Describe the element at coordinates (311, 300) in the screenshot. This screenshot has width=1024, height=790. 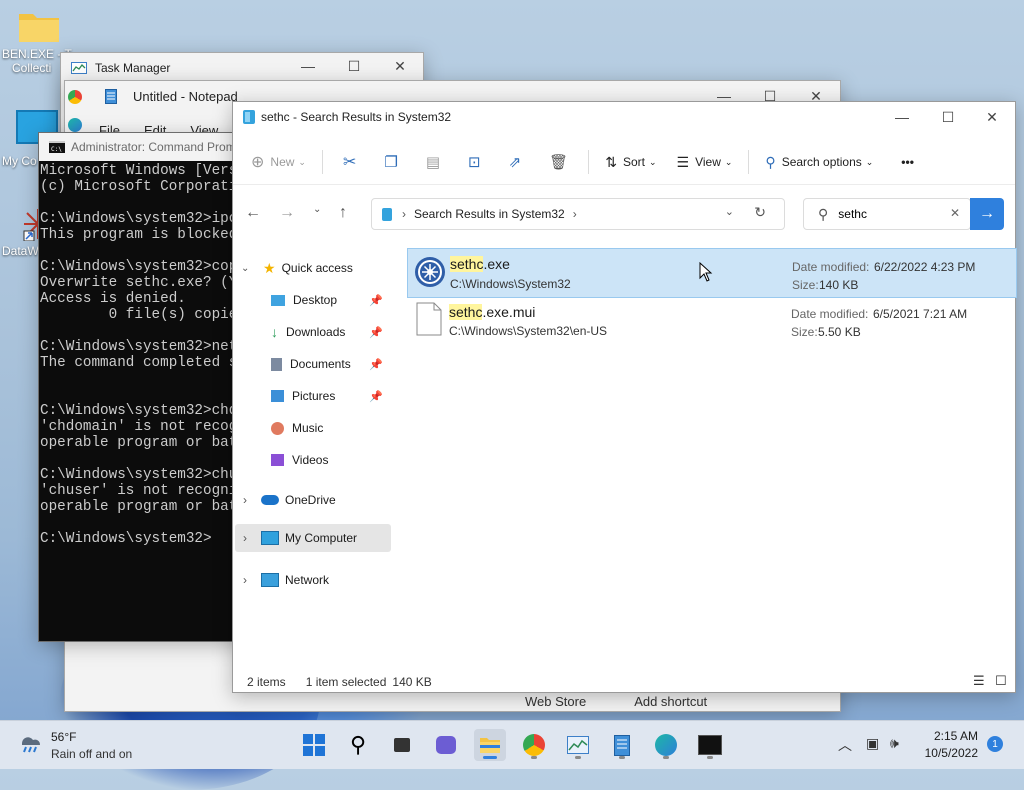
I see `sidebar-item-desktop: Desktop 📌` at that location.